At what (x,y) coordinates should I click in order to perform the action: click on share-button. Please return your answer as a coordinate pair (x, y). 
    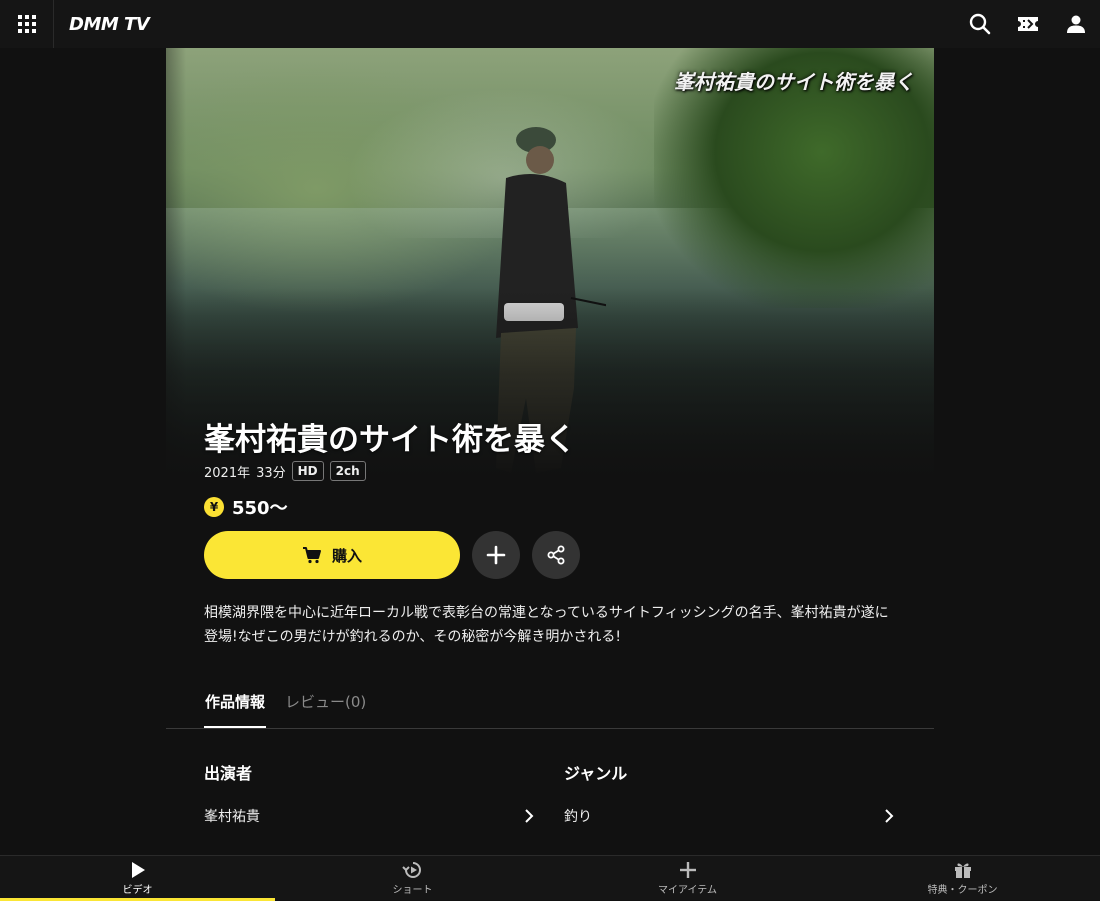
    Looking at the image, I should click on (556, 555).